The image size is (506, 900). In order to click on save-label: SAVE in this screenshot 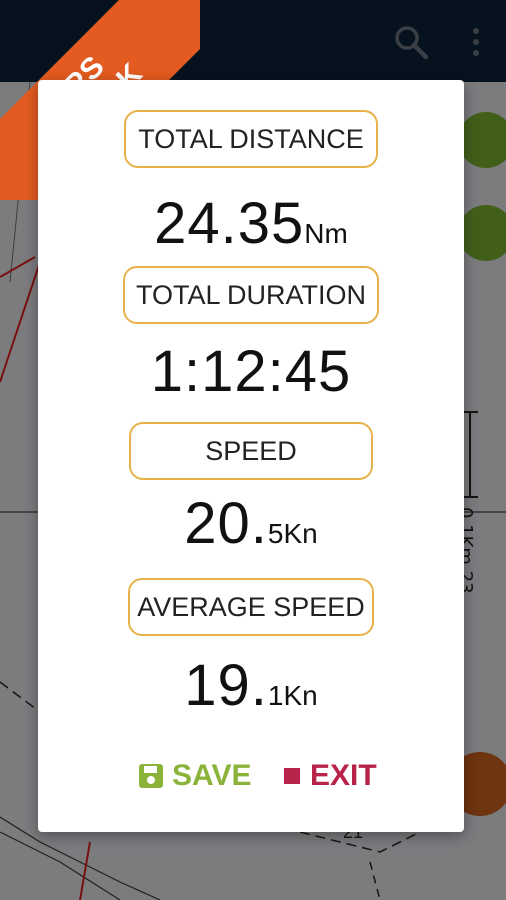, I will do `click(212, 775)`.